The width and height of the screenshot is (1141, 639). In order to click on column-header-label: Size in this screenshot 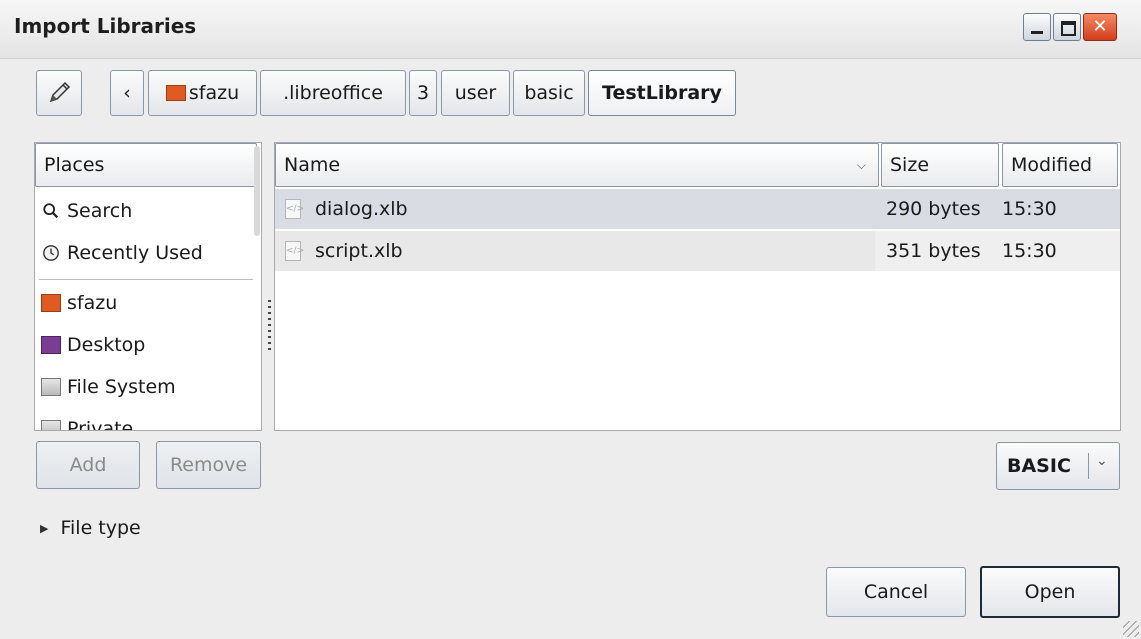, I will do `click(910, 165)`.